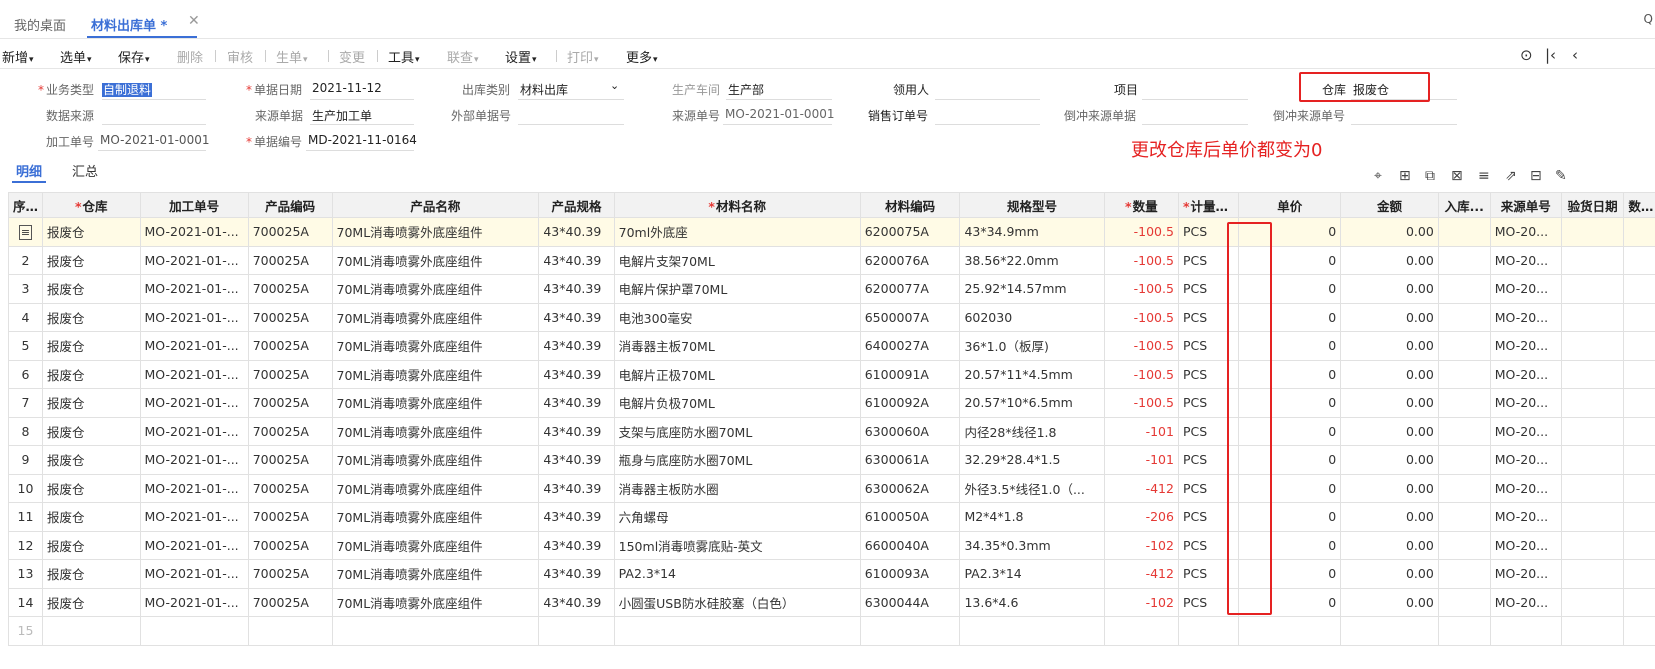 The image size is (1655, 669). What do you see at coordinates (435, 631) in the screenshot?
I see `cell-product-name` at bounding box center [435, 631].